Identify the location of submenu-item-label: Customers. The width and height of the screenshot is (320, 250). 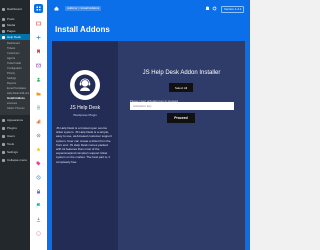
(13, 53).